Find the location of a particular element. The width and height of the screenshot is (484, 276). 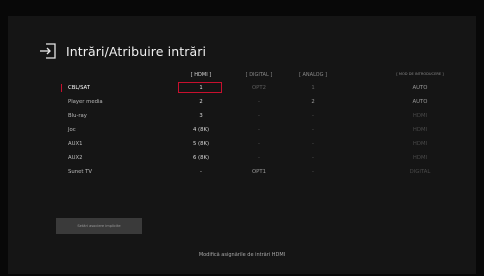

input-row-sunet-tv: Sunet TV - OPT1 - DIGITAL is located at coordinates (265, 172).